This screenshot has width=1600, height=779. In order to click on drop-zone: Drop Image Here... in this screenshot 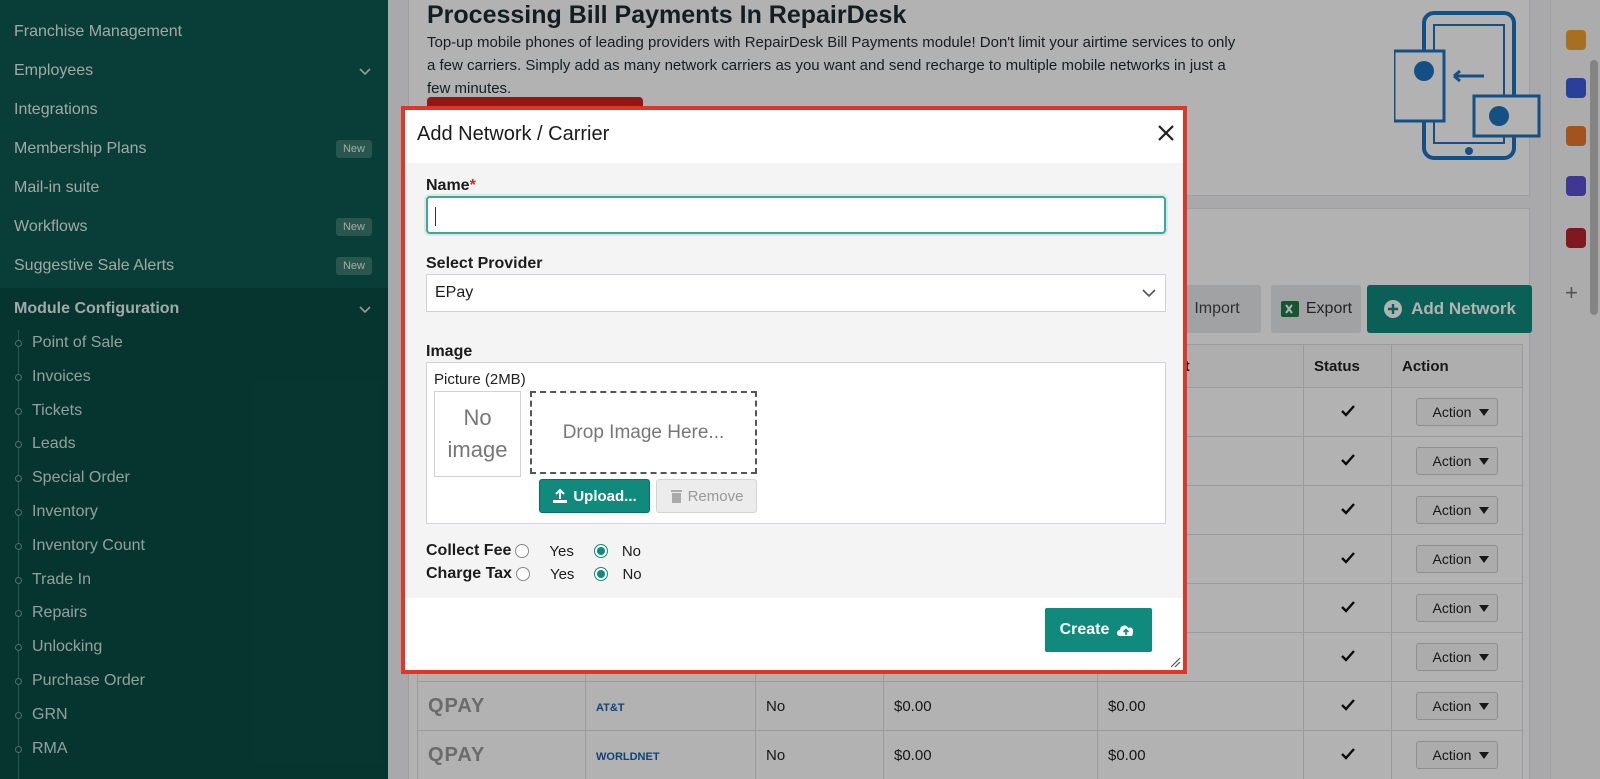, I will do `click(643, 432)`.